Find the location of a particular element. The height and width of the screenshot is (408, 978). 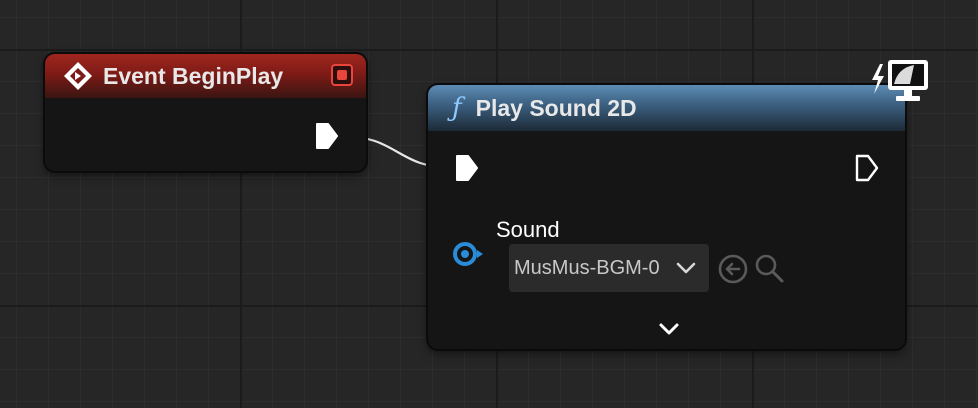

event-node-header: Event BeginPlay is located at coordinates (205, 76).